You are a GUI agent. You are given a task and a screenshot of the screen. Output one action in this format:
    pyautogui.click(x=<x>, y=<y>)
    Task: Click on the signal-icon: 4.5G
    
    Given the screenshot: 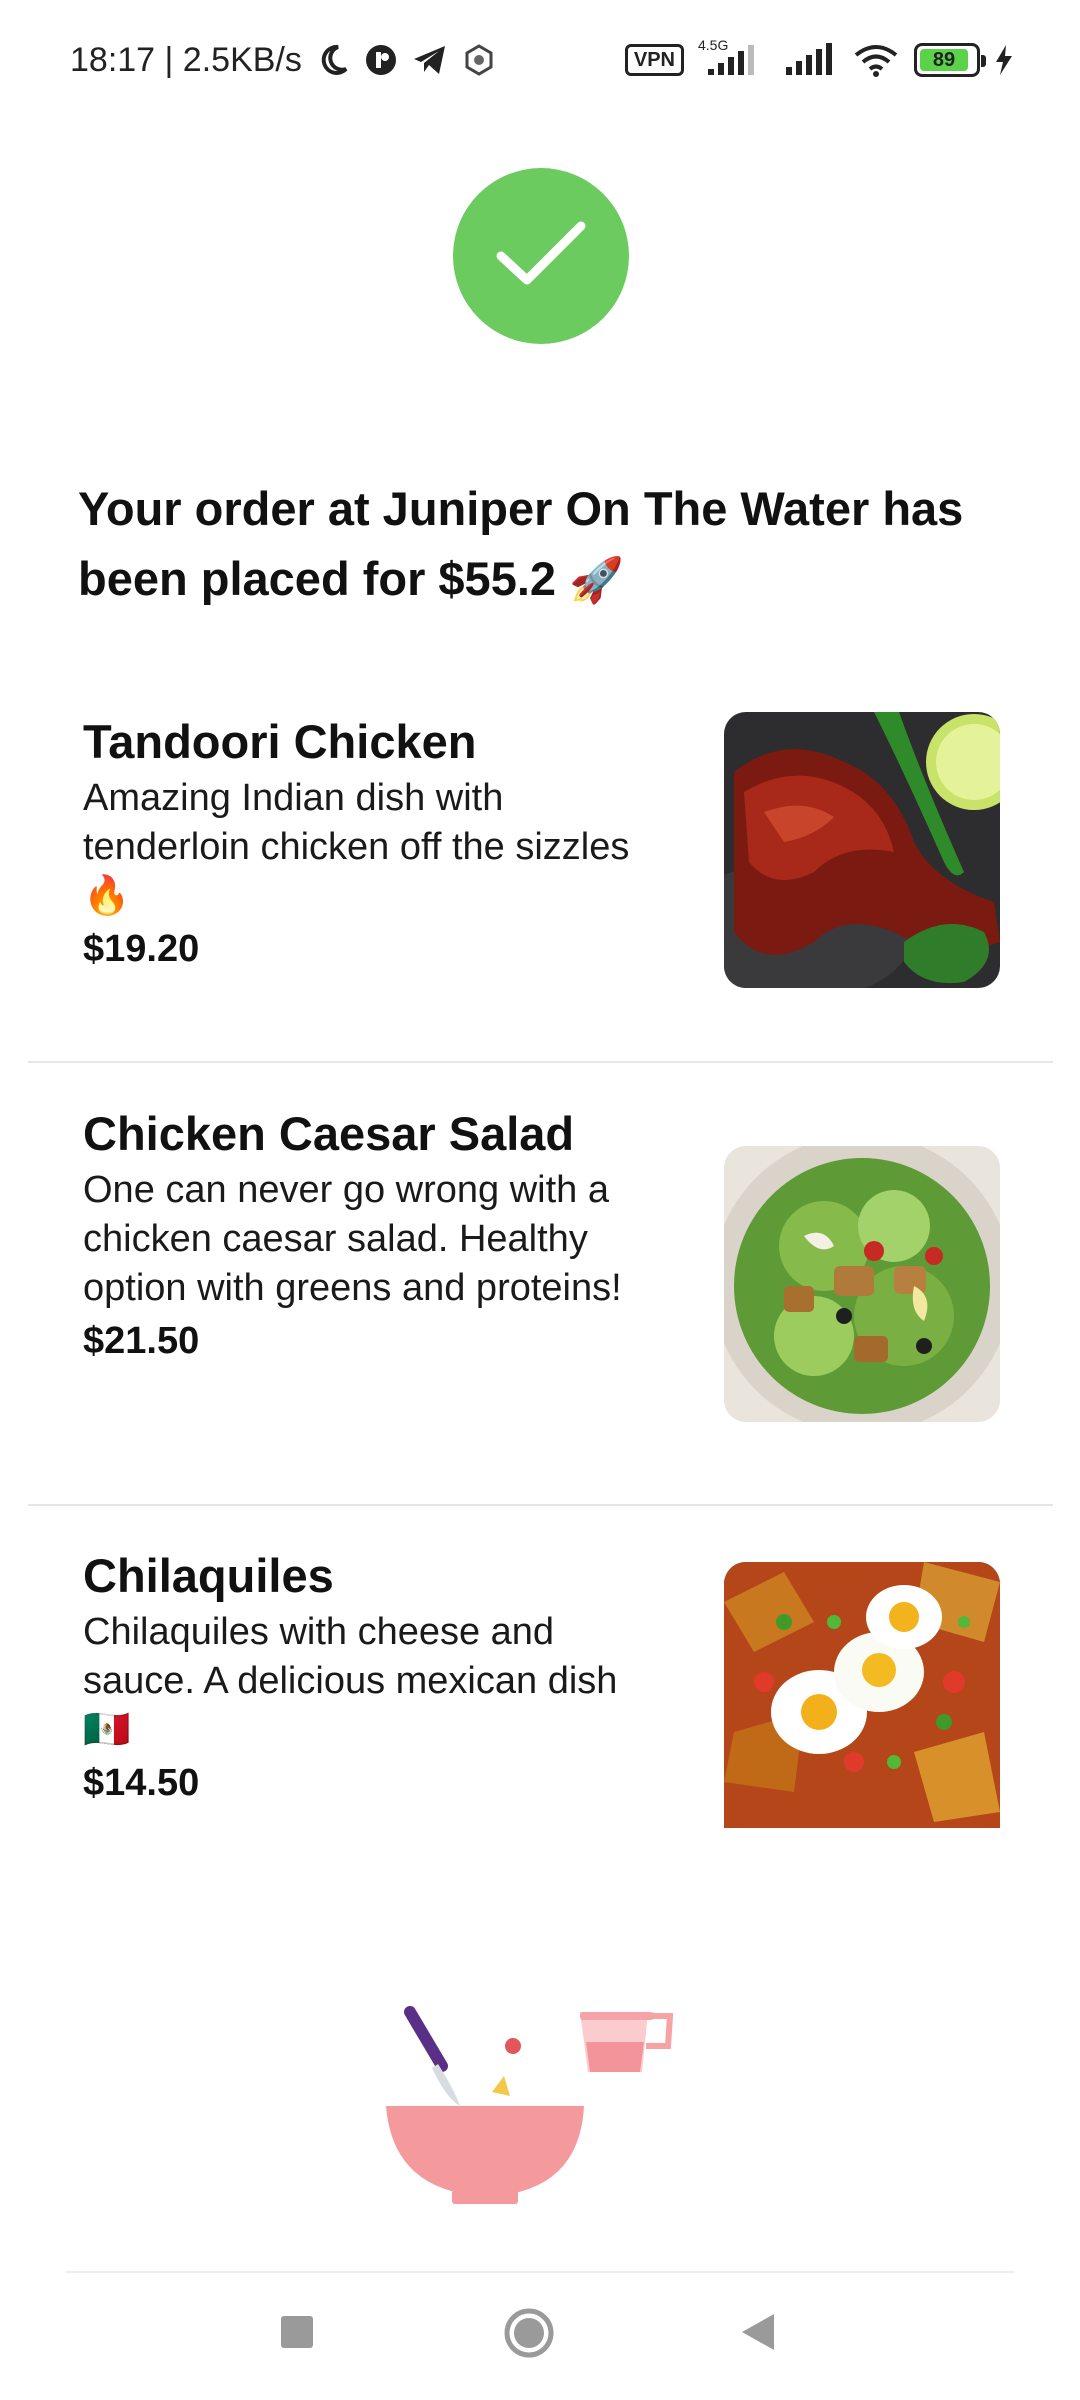 What is the action you would take?
    pyautogui.click(x=734, y=57)
    